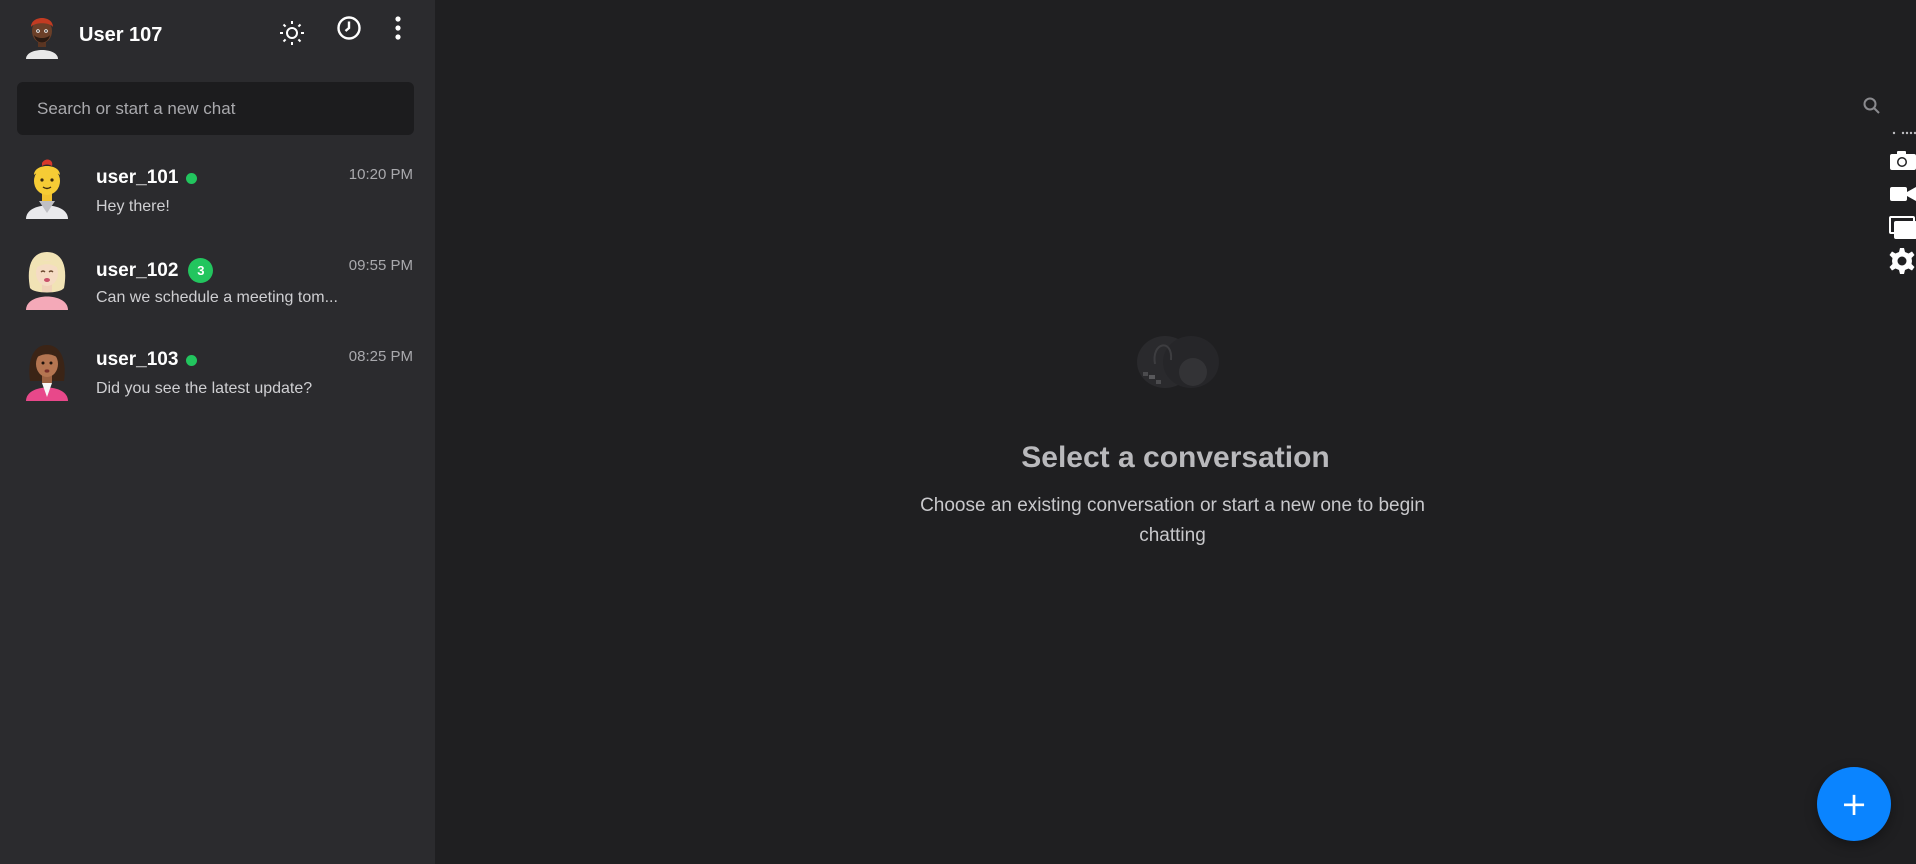 This screenshot has width=1916, height=864. Describe the element at coordinates (133, 206) in the screenshot. I see `chat-preview: Hey there!` at that location.